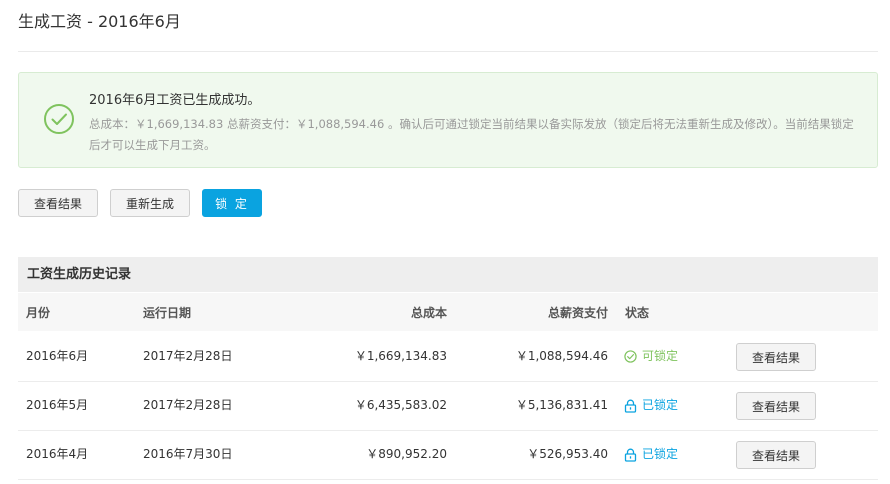 The image size is (890, 484). Describe the element at coordinates (577, 313) in the screenshot. I see `column-header-total-pay: 总薪资支付` at that location.